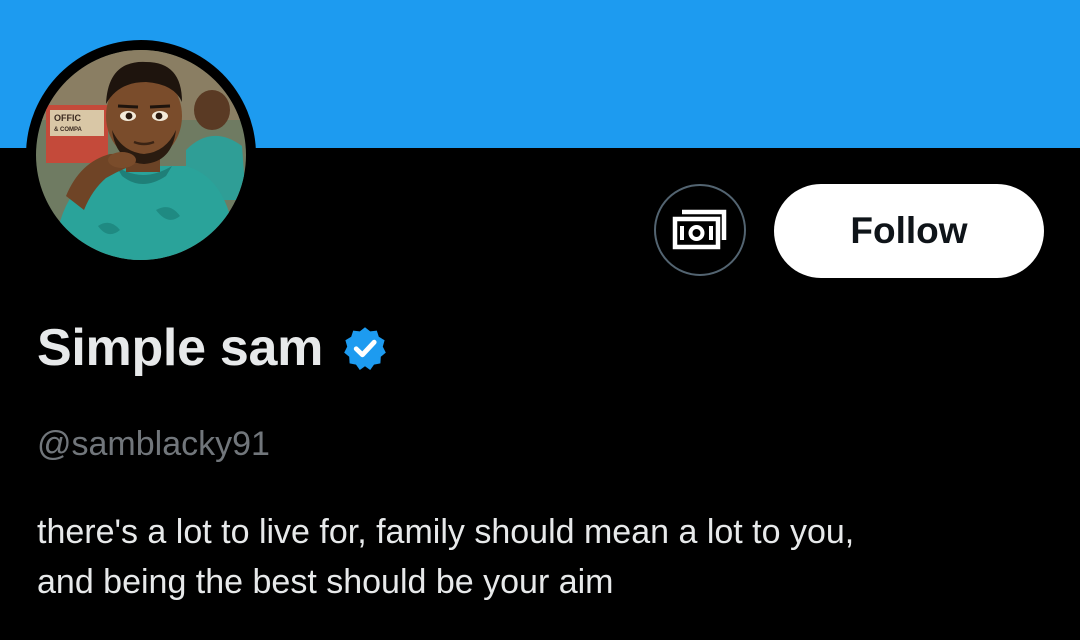  I want to click on money-tip-icon, so click(699, 229).